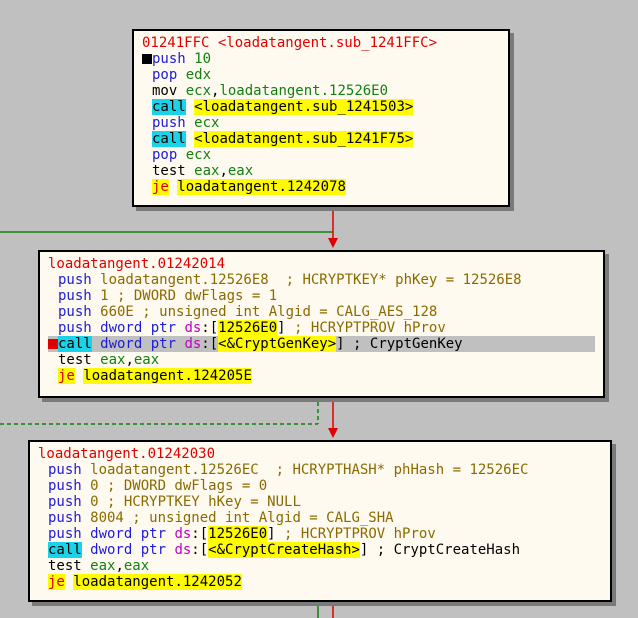 The height and width of the screenshot is (618, 638). Describe the element at coordinates (320, 502) in the screenshot. I see `instruction-line: push 0 ; HCRYPTKEY hKey = NULL` at that location.